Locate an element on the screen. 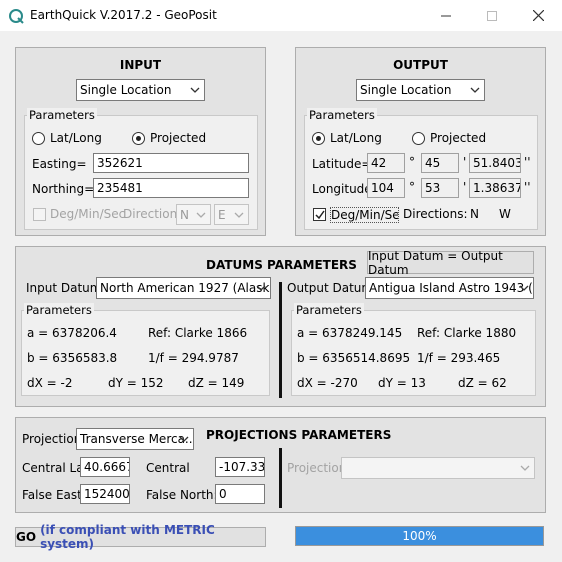 The height and width of the screenshot is (562, 562). go-note: (if compliant with METRIC system) is located at coordinates (127, 537).